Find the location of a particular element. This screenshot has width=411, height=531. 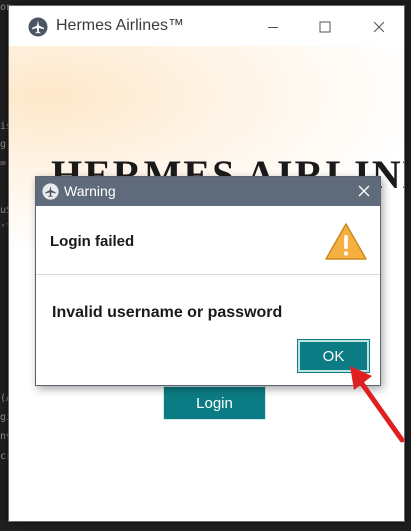

dialog-heading: Login failed is located at coordinates (92, 241).